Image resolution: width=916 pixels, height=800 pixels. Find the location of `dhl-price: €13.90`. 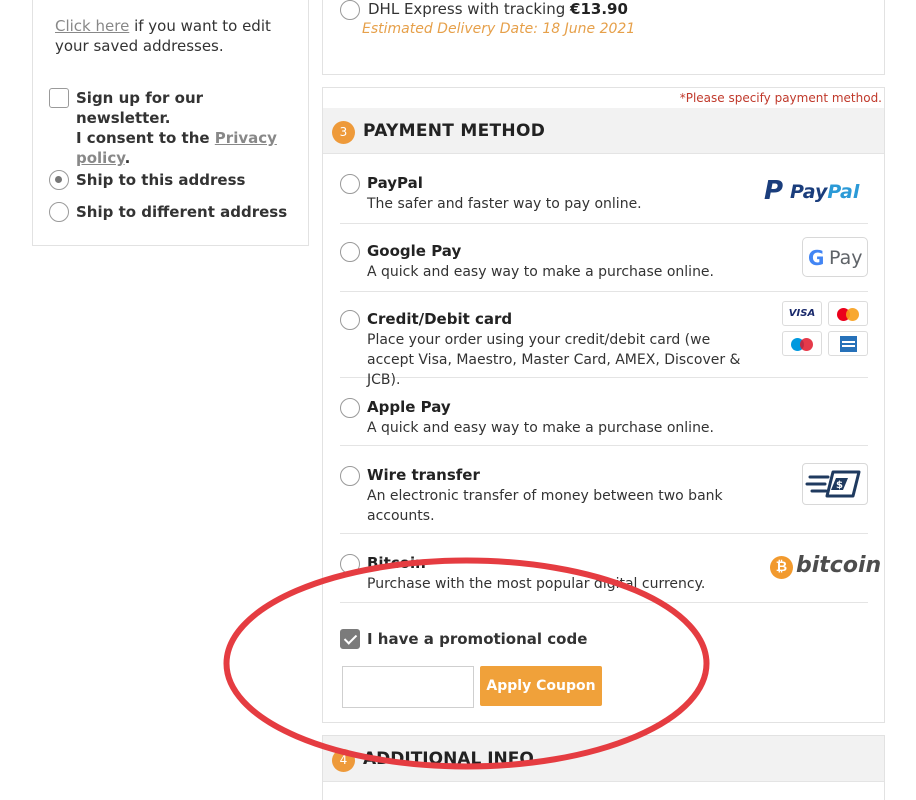

dhl-price: €13.90 is located at coordinates (599, 9).